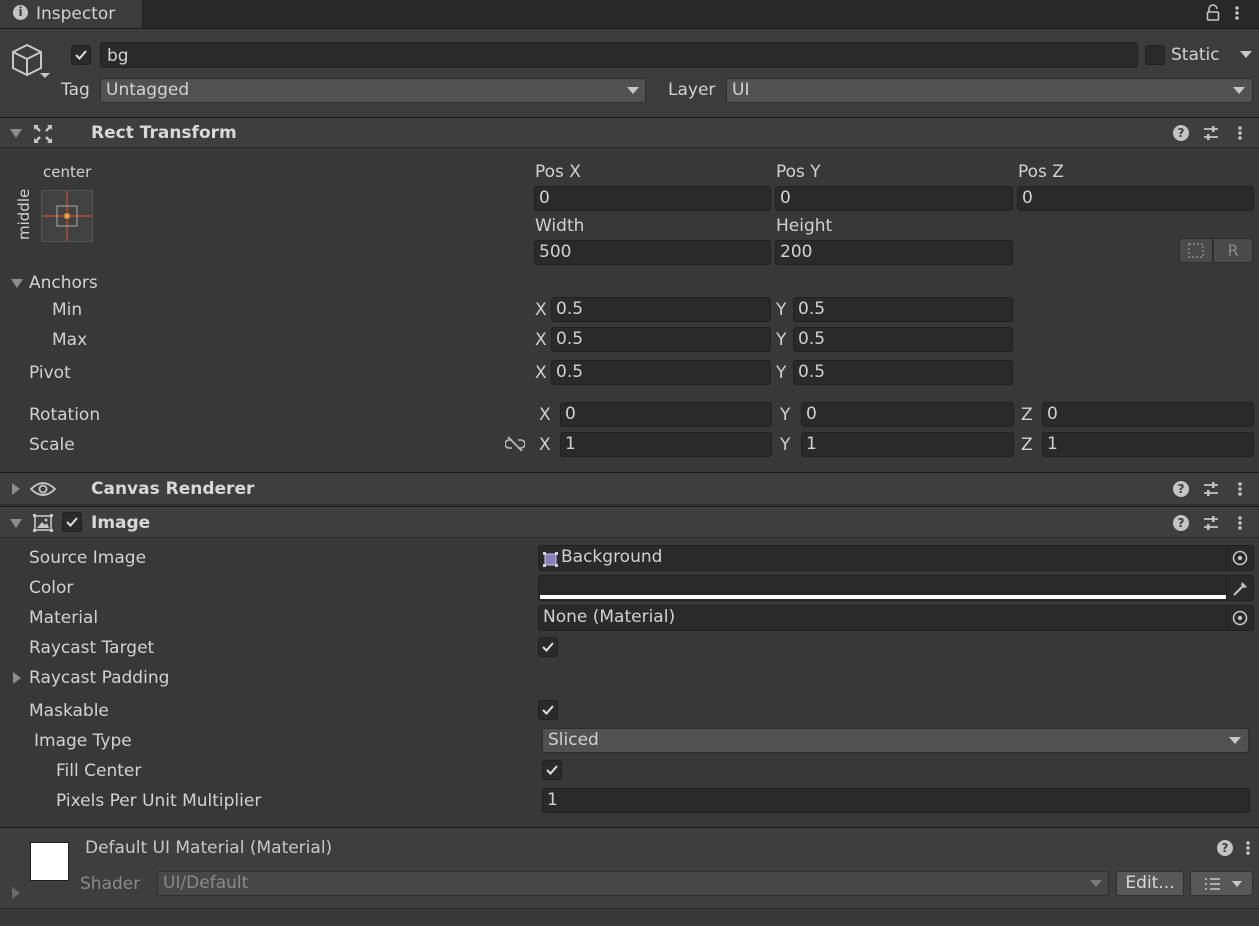 The height and width of the screenshot is (926, 1259). I want to click on max-x-axis-label: X, so click(541, 340).